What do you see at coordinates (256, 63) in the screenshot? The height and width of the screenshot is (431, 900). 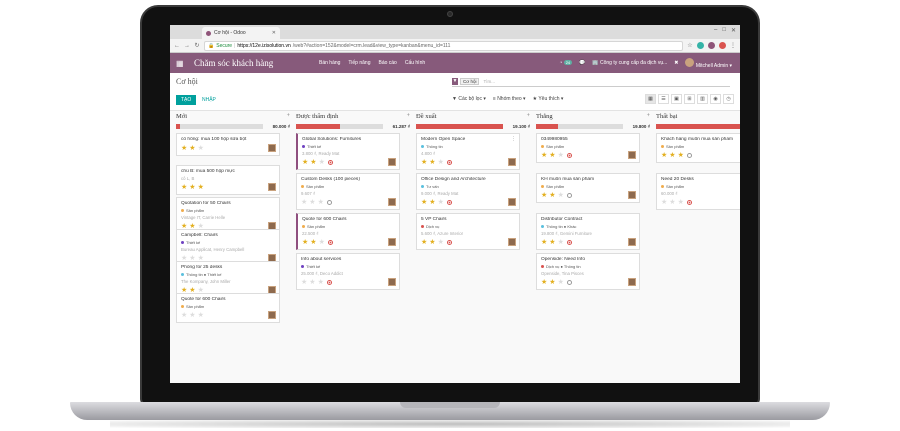 I see `app-brand: Chăm sóc khách hàng` at bounding box center [256, 63].